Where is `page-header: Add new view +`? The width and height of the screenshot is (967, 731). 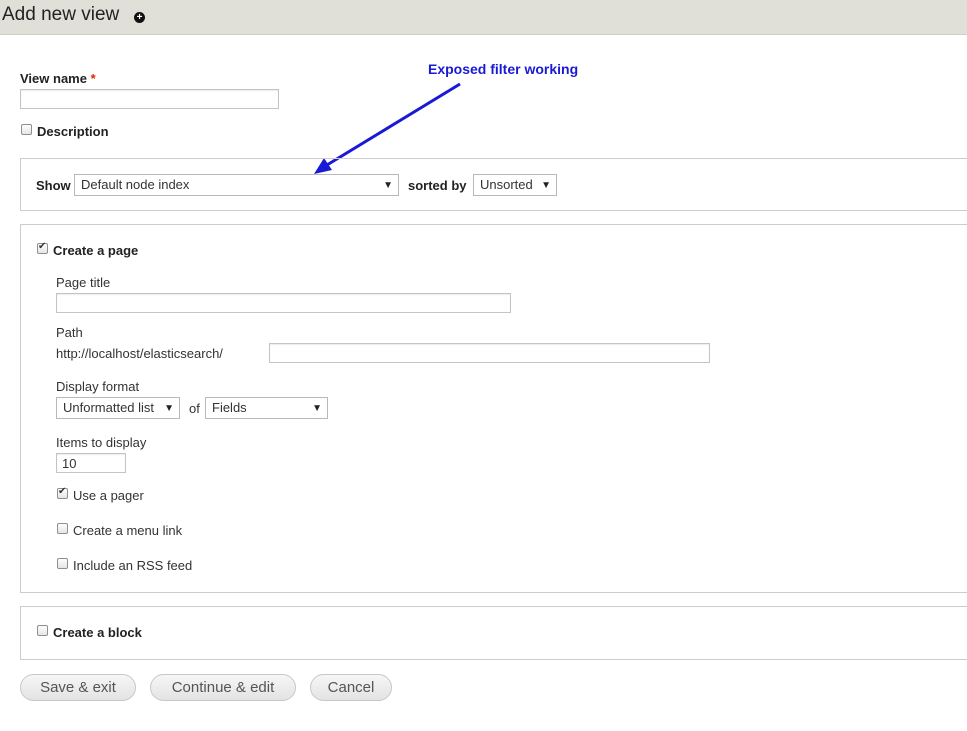
page-header: Add new view + is located at coordinates (483, 17).